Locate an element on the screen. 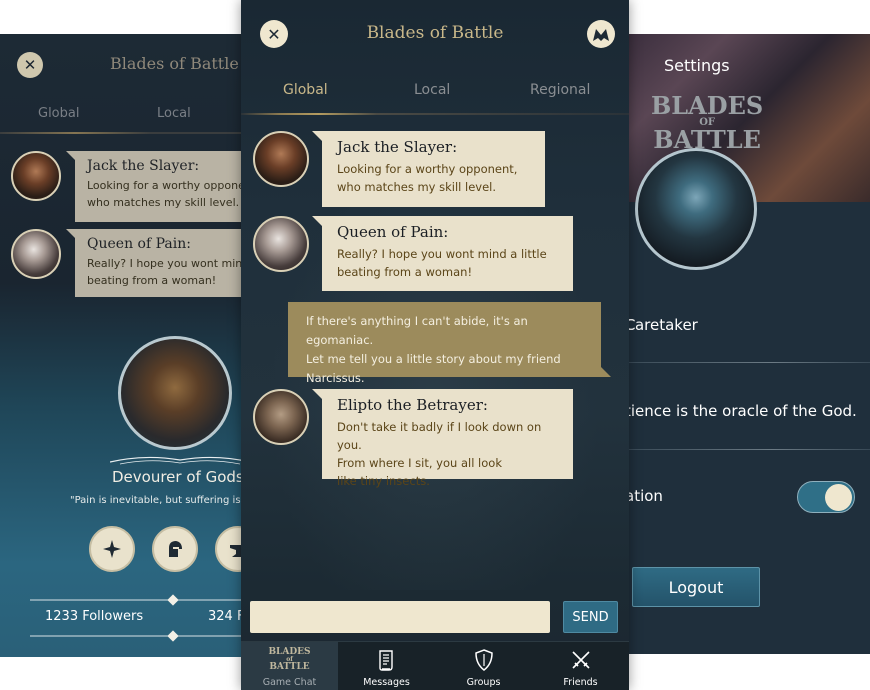 Image resolution: width=870 pixels, height=690 pixels. profile-name: Devourer of Gods is located at coordinates (178, 477).